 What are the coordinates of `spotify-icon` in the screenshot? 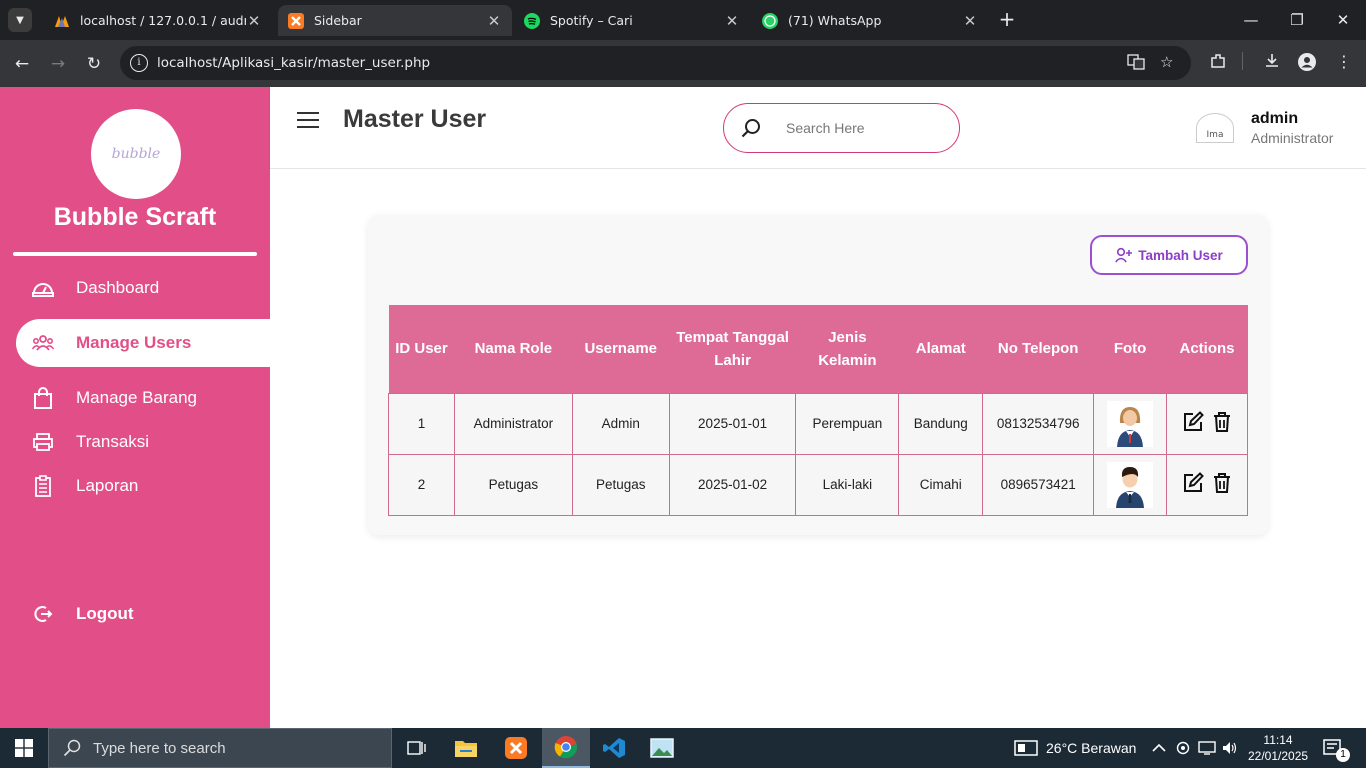 It's located at (532, 20).